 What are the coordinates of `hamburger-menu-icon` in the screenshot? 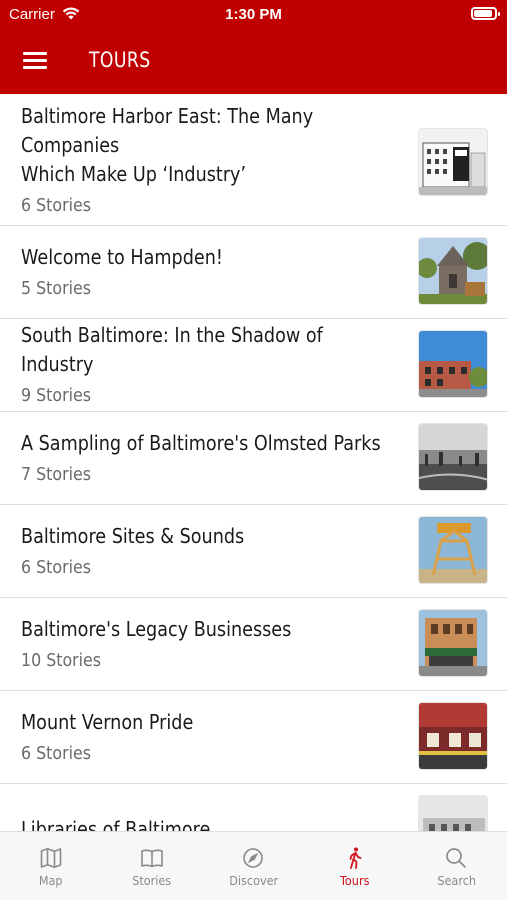 It's located at (35, 61).